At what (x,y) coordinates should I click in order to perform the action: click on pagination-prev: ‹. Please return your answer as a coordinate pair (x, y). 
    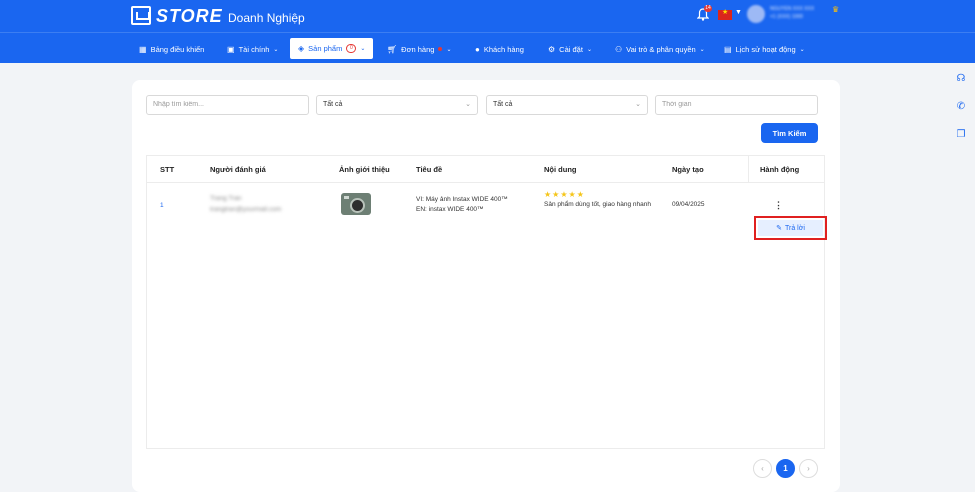
    Looking at the image, I should click on (762, 468).